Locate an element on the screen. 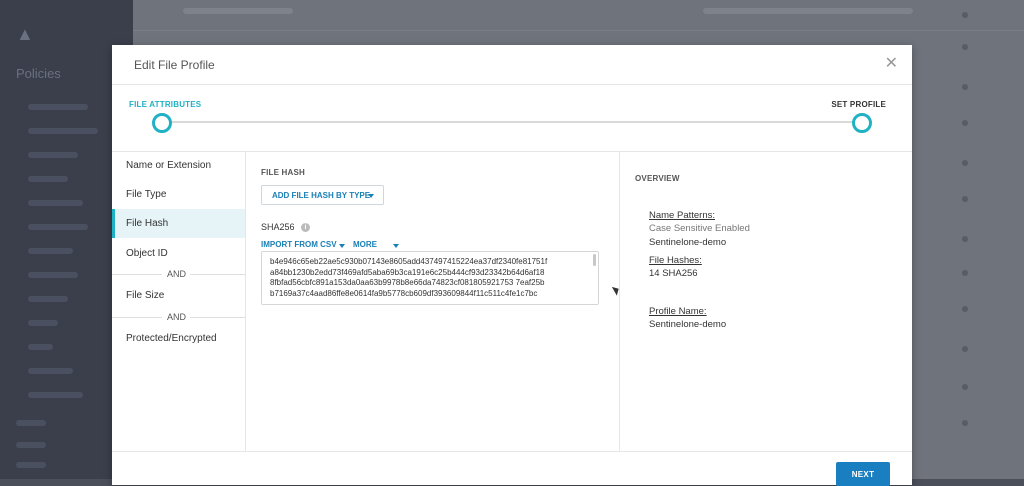  info-icon: i is located at coordinates (305, 227).